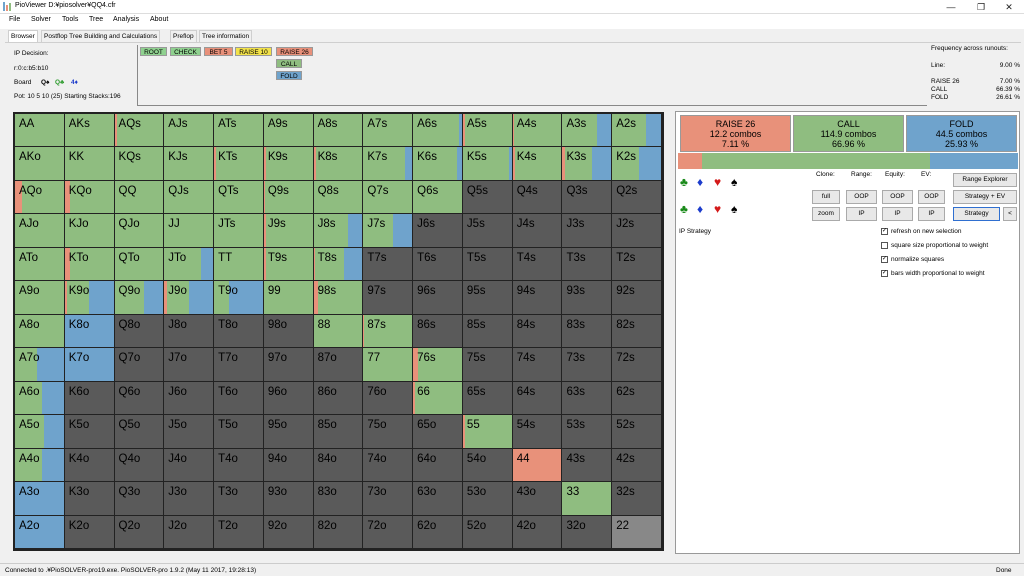  What do you see at coordinates (637, 331) in the screenshot?
I see `hand-cell-82s: 82s` at bounding box center [637, 331].